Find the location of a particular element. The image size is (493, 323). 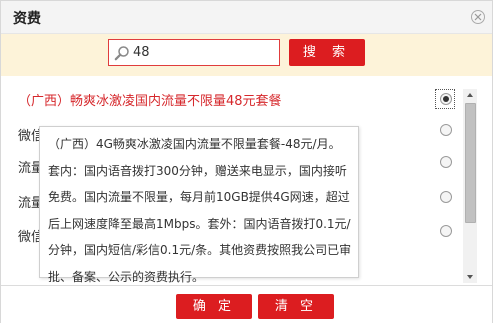

plan-label: （广西）畅爽冰激凌国内流量不限量48元套餐 is located at coordinates (150, 101).